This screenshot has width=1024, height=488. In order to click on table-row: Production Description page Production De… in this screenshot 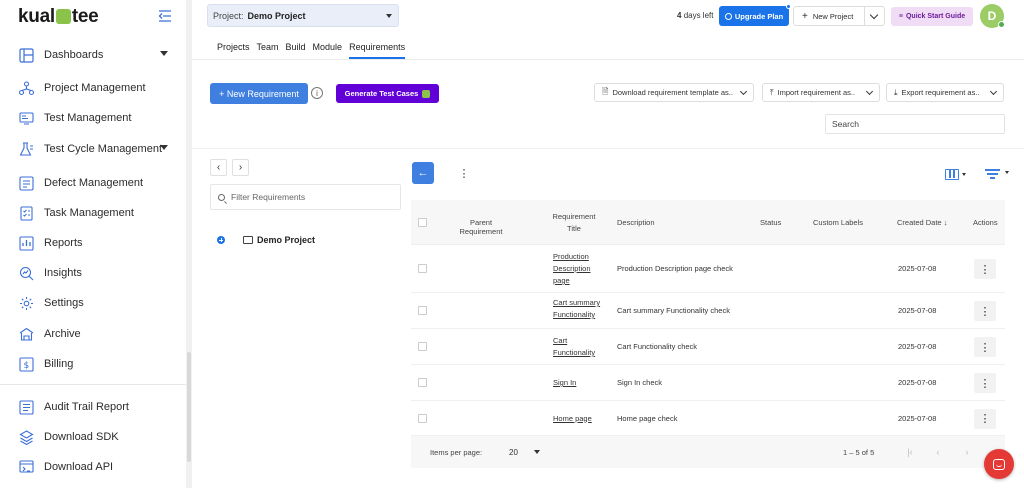, I will do `click(708, 269)`.